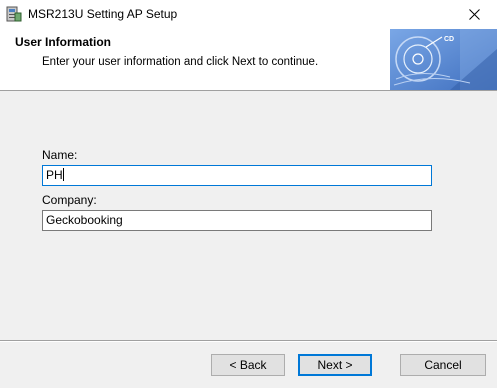  Describe the element at coordinates (60, 155) in the screenshot. I see `name-label: Name:` at that location.